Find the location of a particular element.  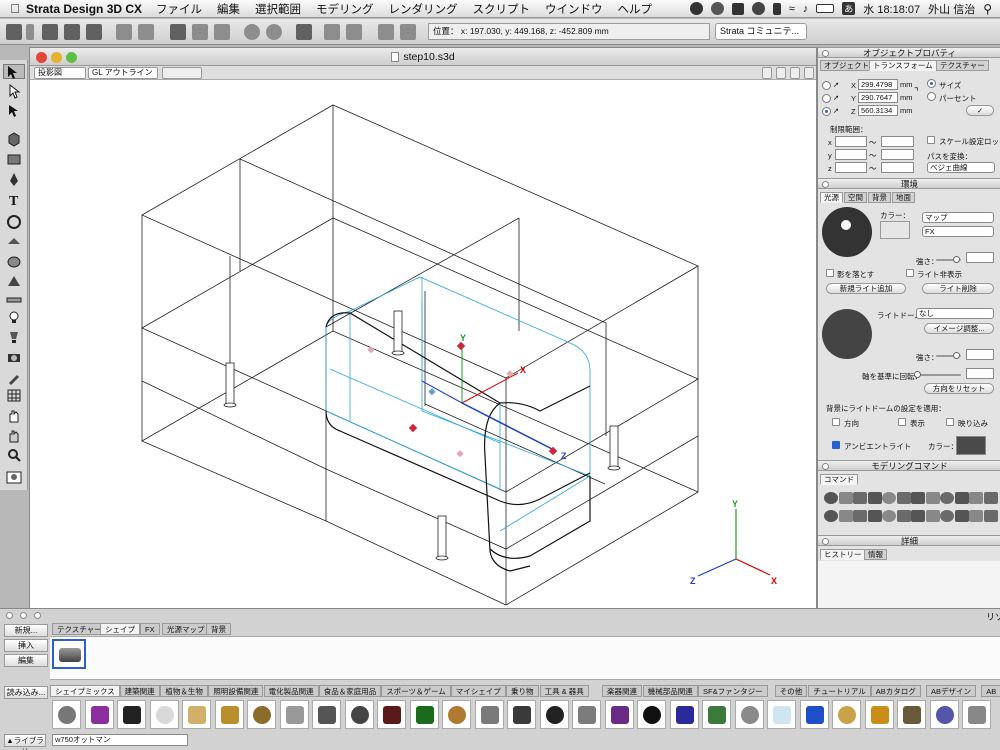

status-app-icon is located at coordinates (696, 8).